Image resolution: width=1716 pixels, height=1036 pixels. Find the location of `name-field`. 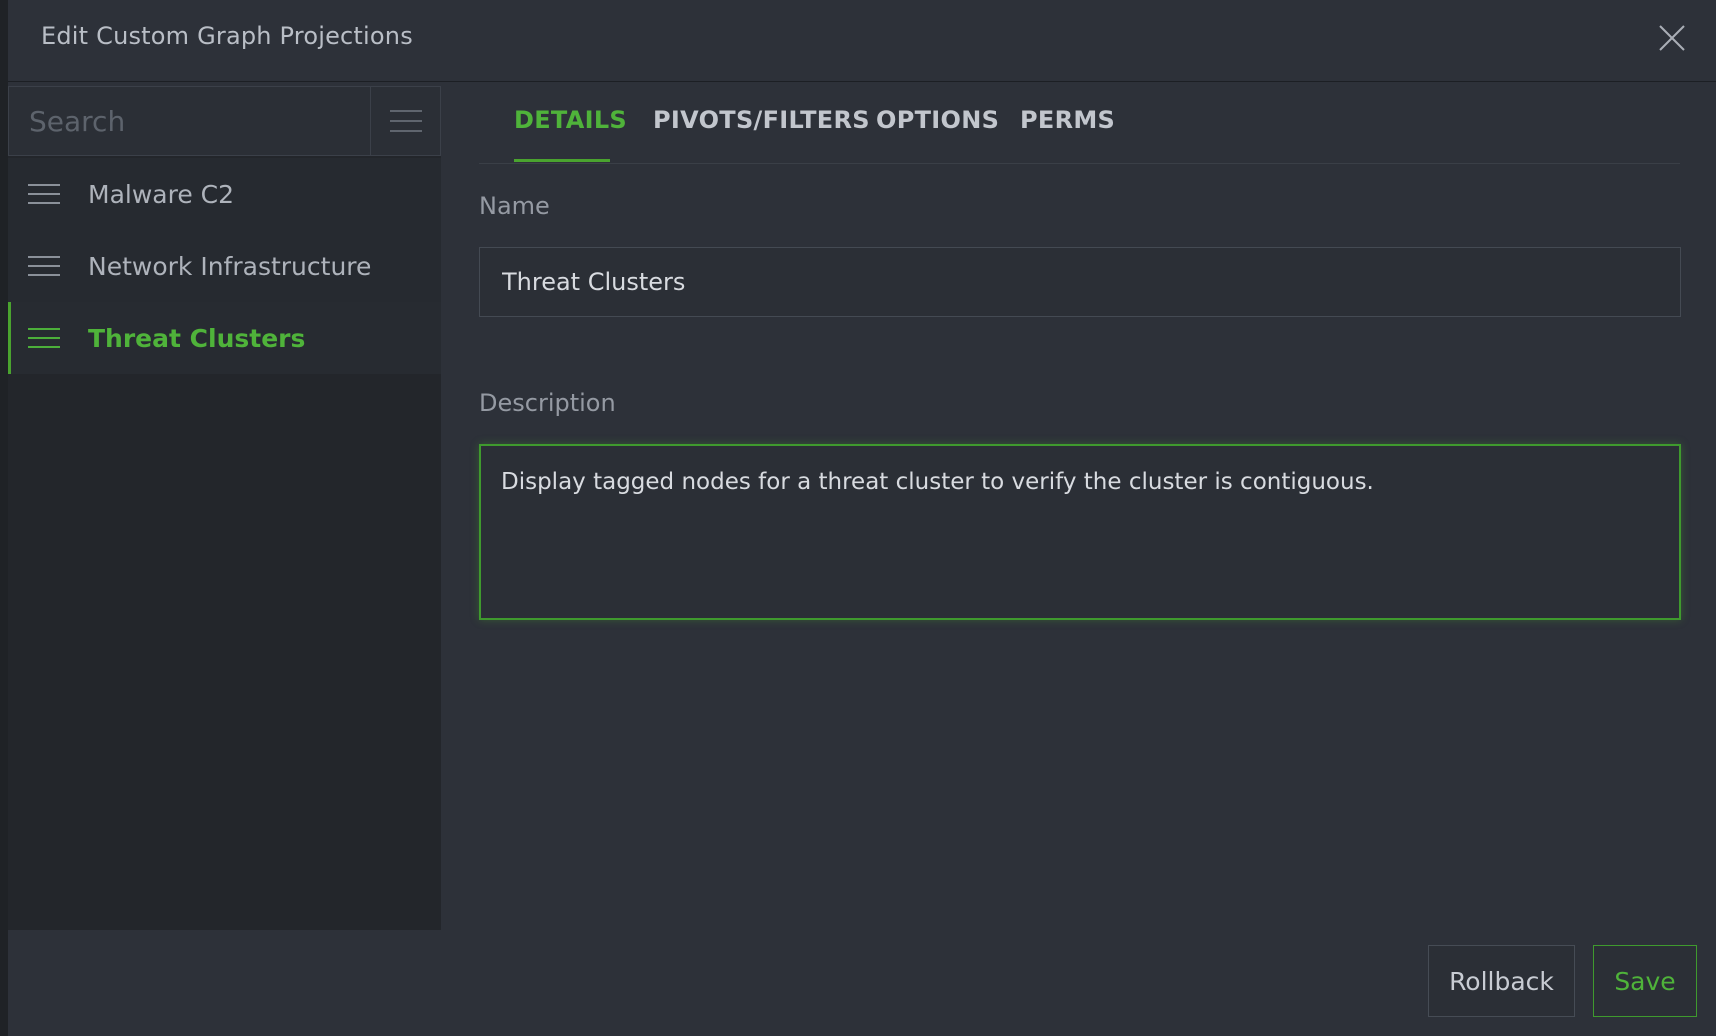

name-field is located at coordinates (1080, 282).